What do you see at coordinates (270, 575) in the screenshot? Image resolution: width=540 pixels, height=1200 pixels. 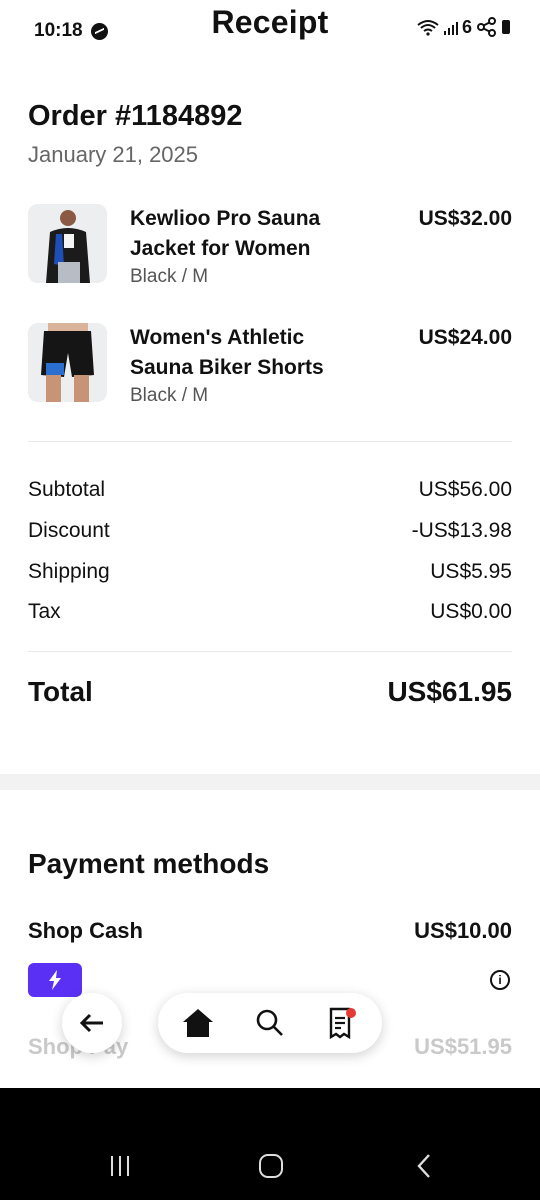 I see `shipping-row: Shipping US$5.95` at bounding box center [270, 575].